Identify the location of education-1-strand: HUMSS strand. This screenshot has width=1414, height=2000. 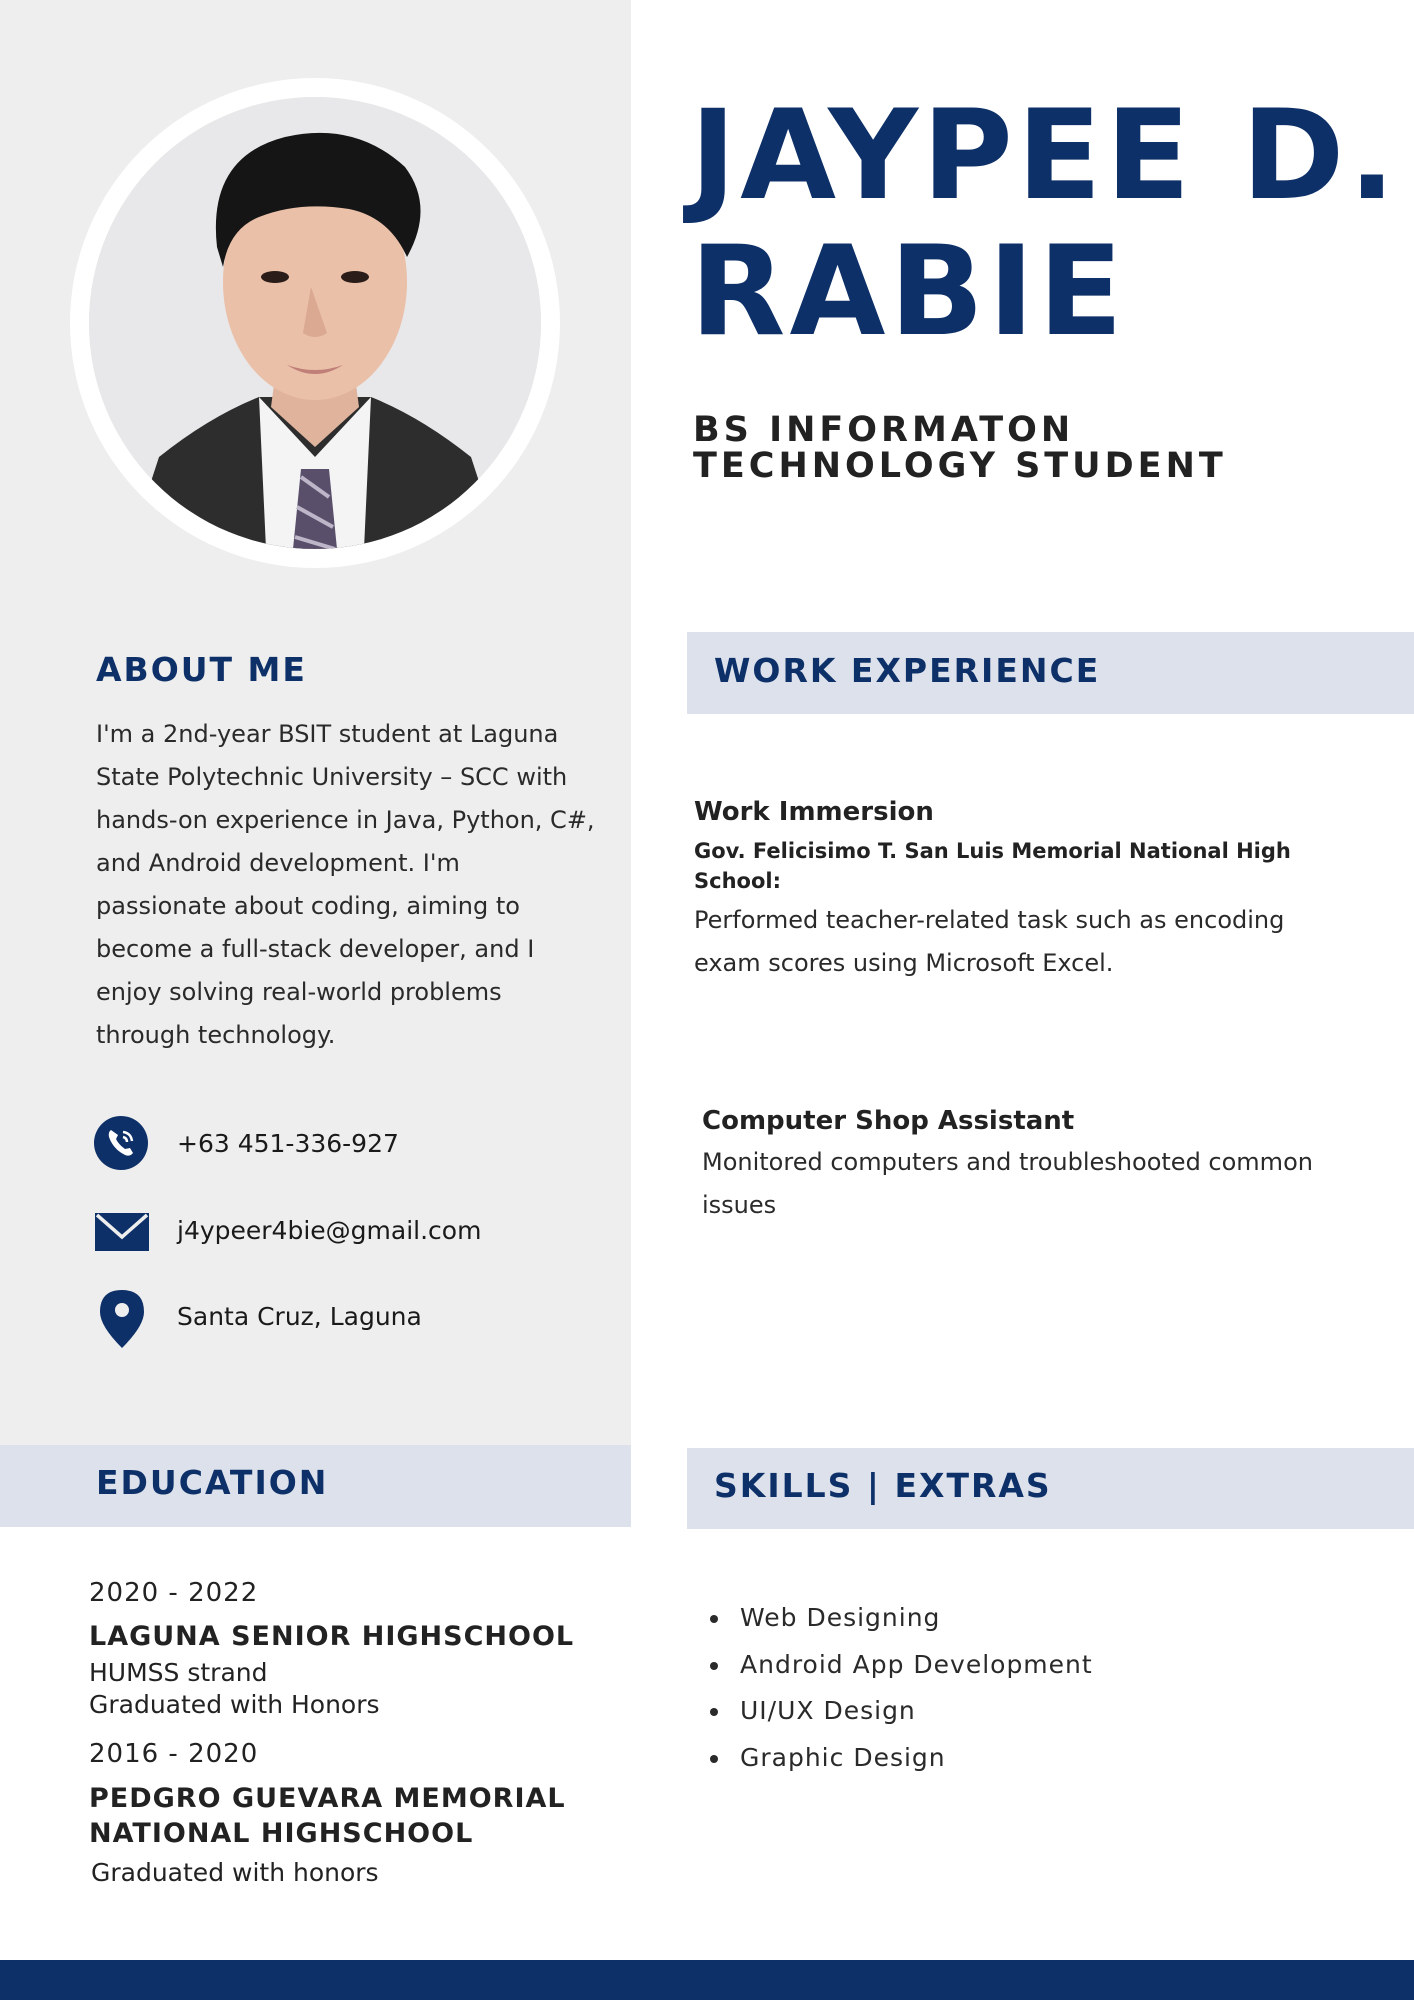
(178, 1672).